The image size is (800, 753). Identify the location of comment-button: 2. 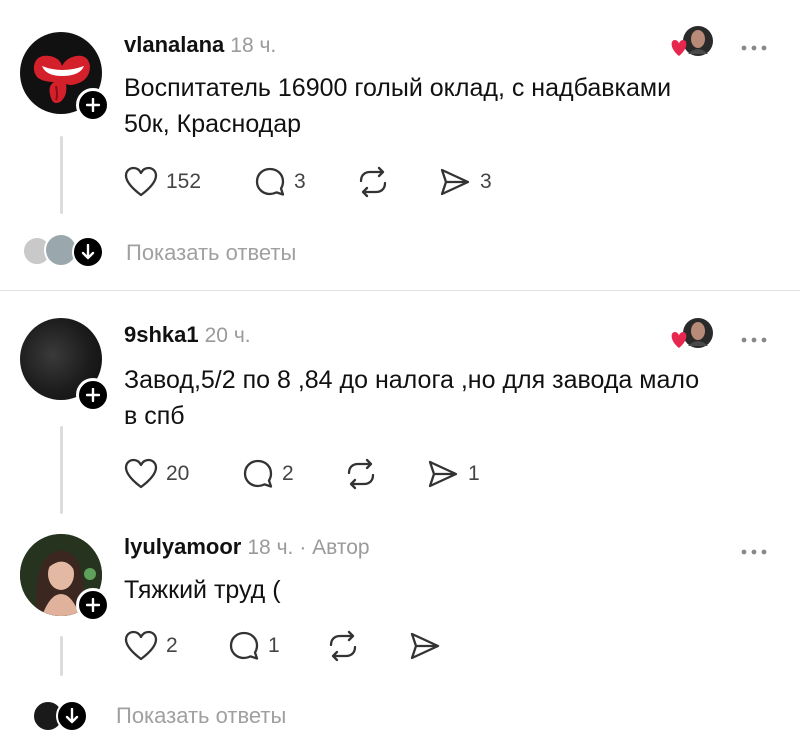
(268, 474).